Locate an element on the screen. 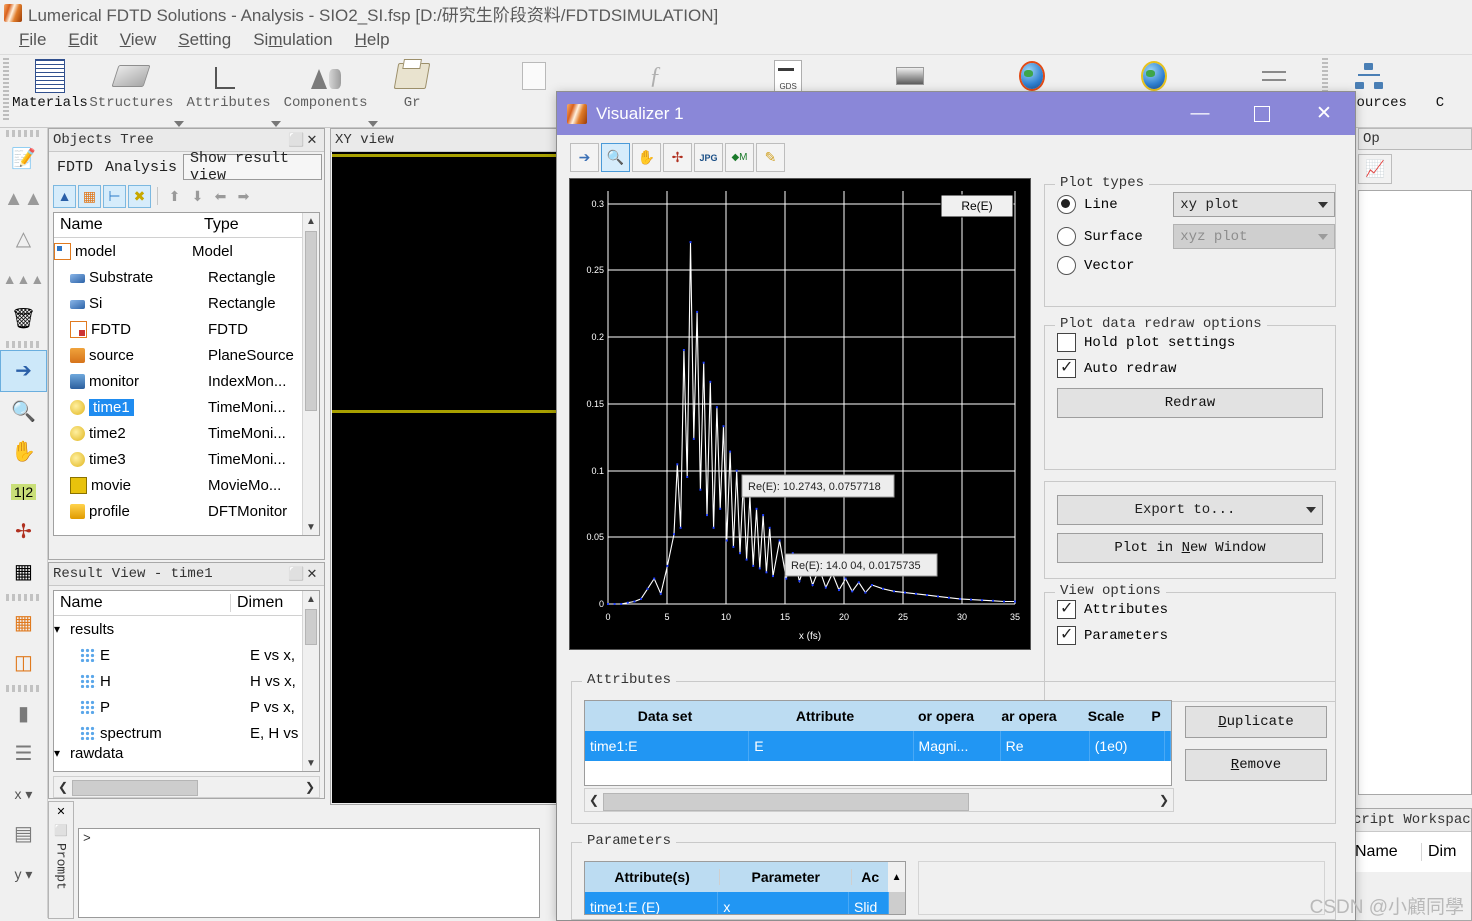  menu-item-file: FFileile is located at coordinates (32, 40).